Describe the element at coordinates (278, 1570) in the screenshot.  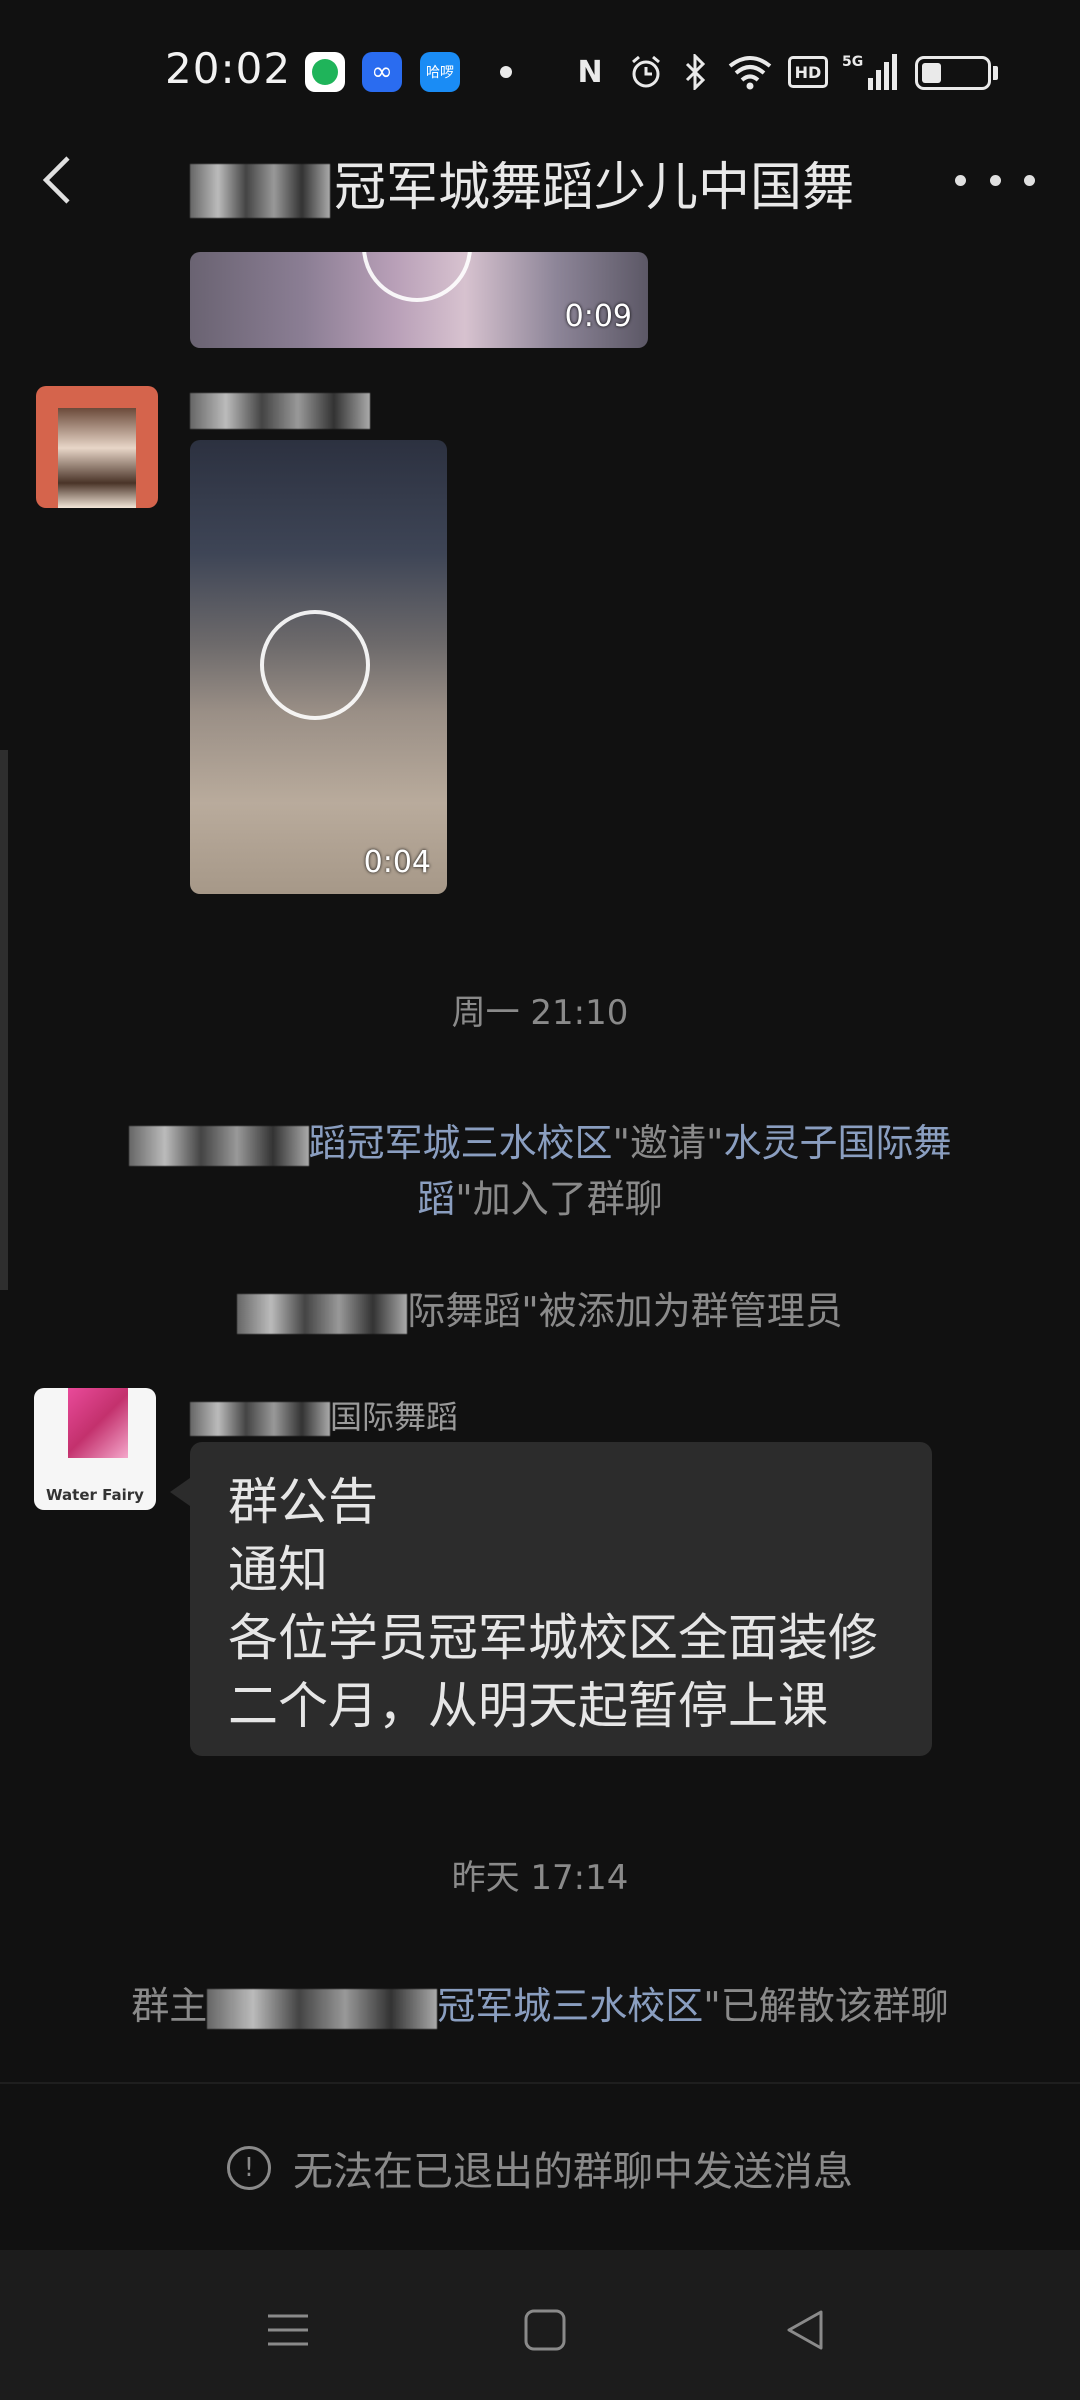
I see `announcement-line: 通知` at that location.